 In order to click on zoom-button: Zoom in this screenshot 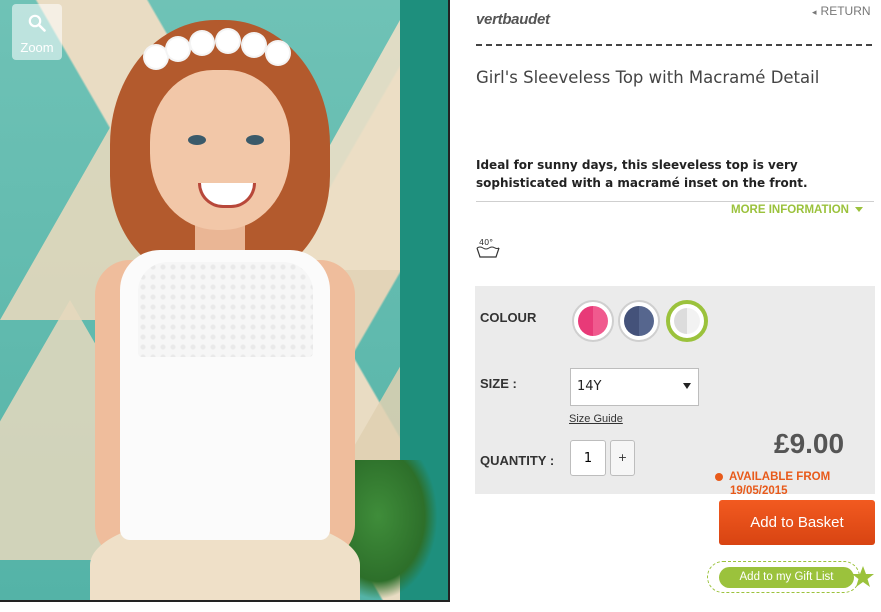, I will do `click(37, 32)`.